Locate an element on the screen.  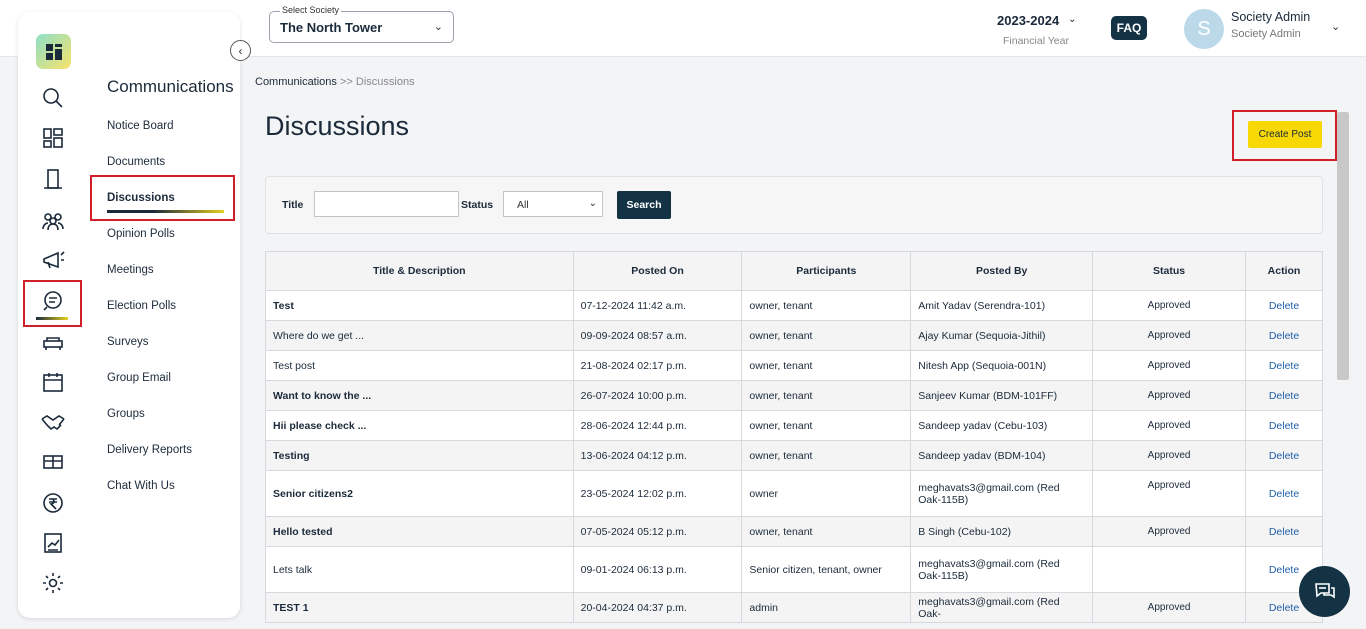
collapse-sidebar-button: ‹ is located at coordinates (240, 50).